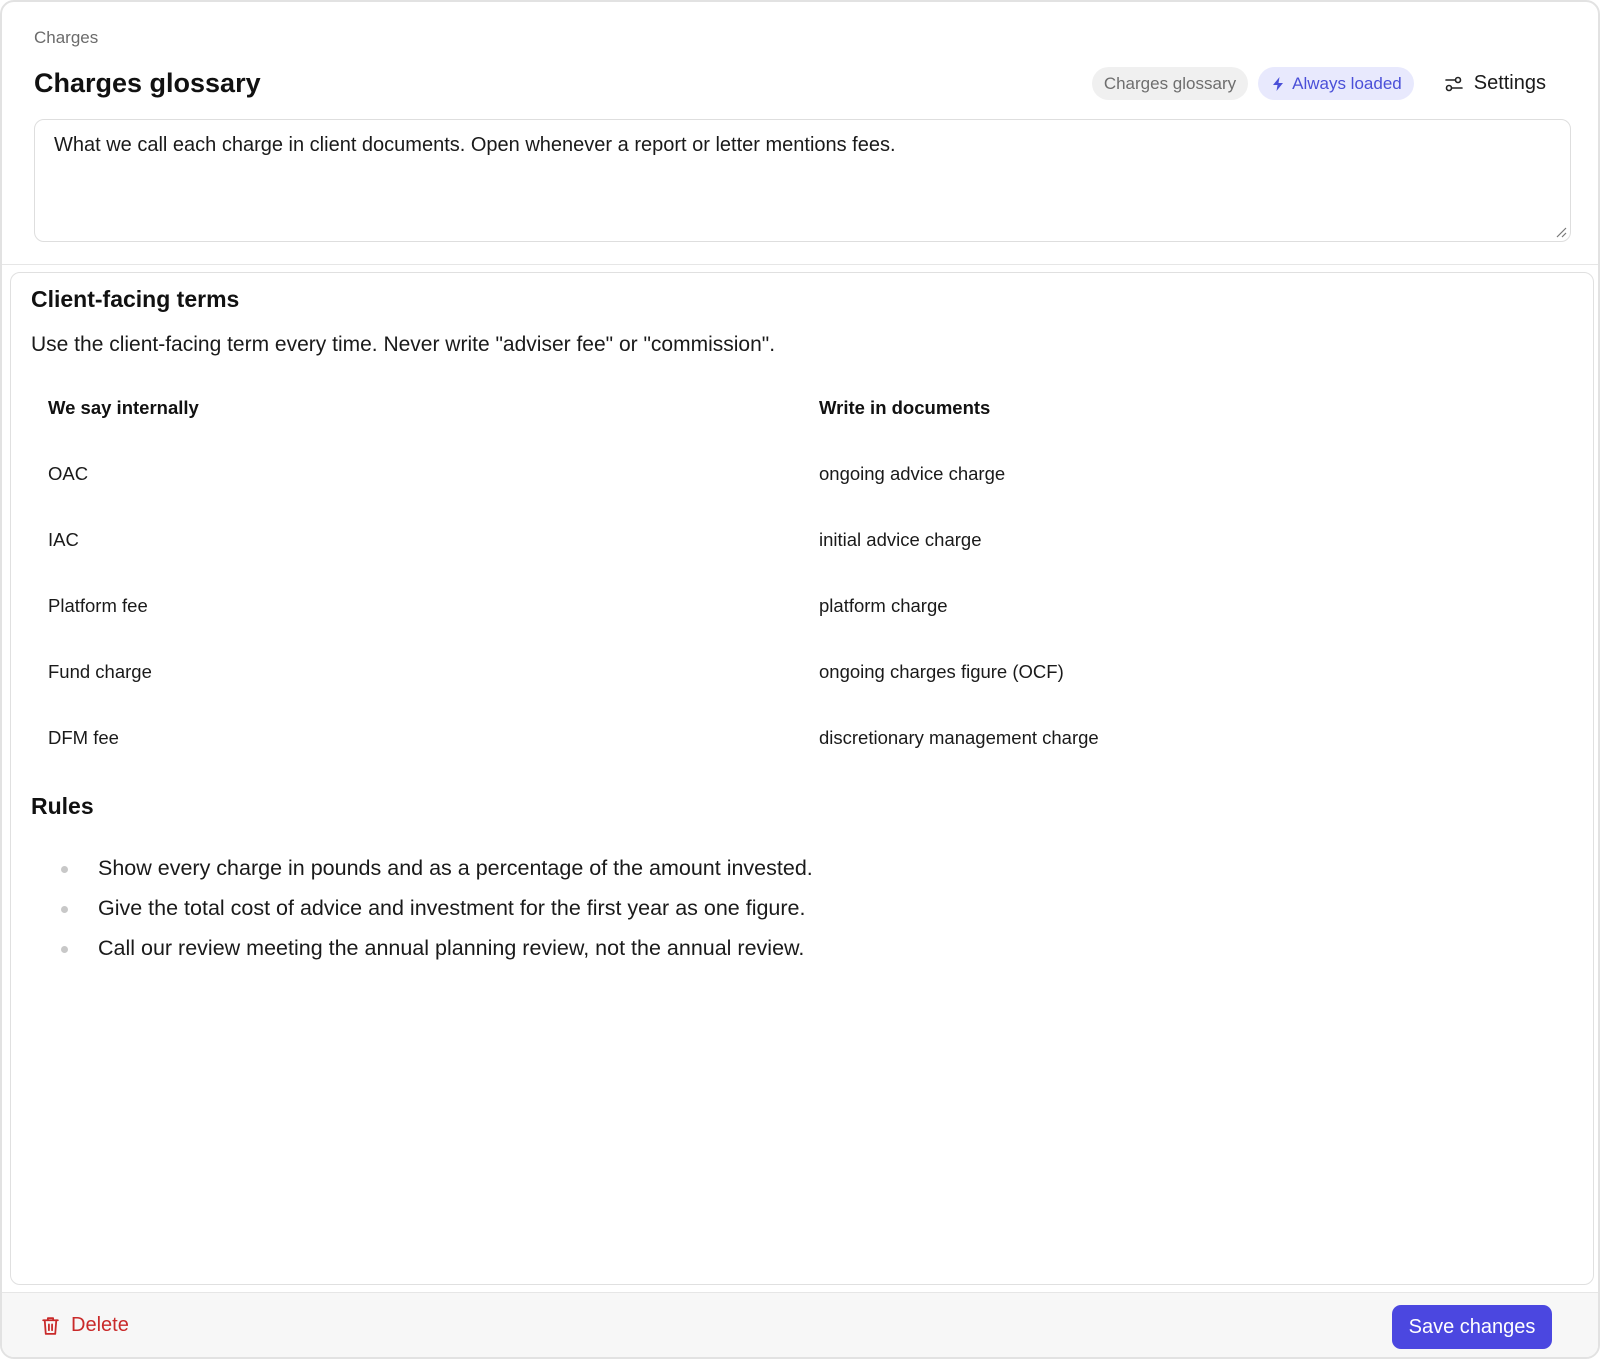 The image size is (1600, 1359). What do you see at coordinates (1170, 83) in the screenshot?
I see `name-chip: Charges glossary` at bounding box center [1170, 83].